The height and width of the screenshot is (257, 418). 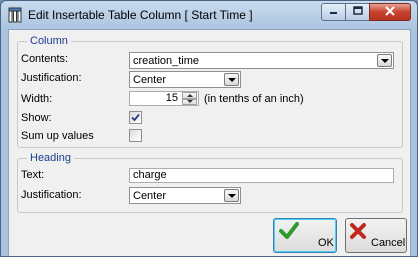 I want to click on close-icon, so click(x=390, y=12).